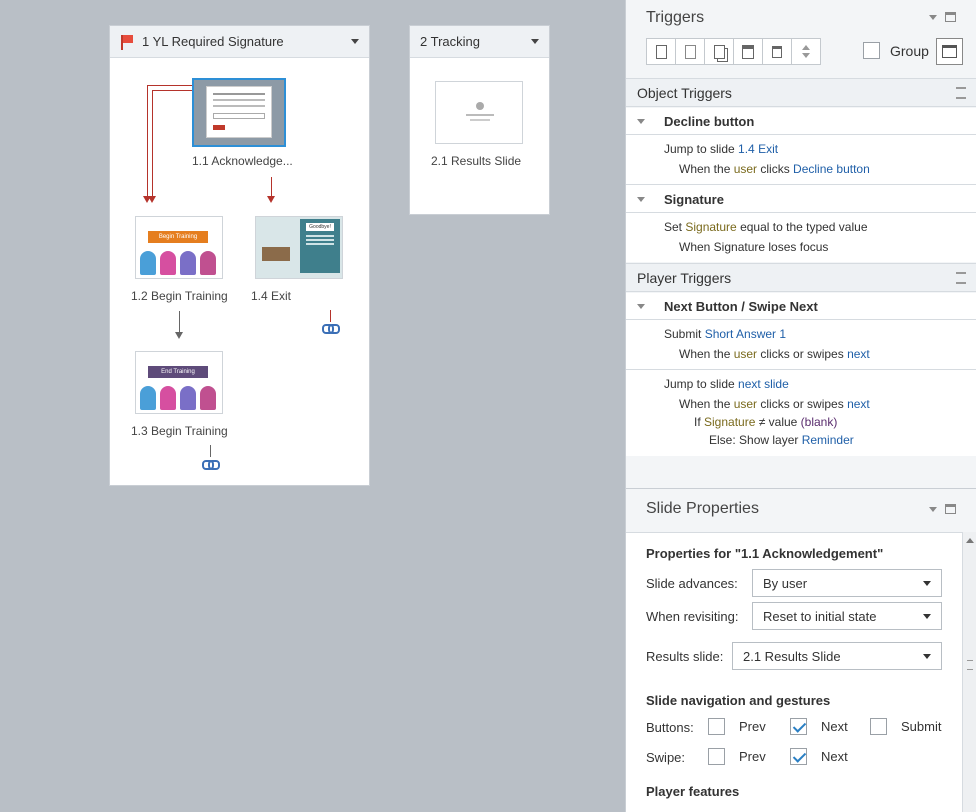 The image size is (976, 812). I want to click on trigger-when-signature: When Signature loses focus, so click(754, 247).